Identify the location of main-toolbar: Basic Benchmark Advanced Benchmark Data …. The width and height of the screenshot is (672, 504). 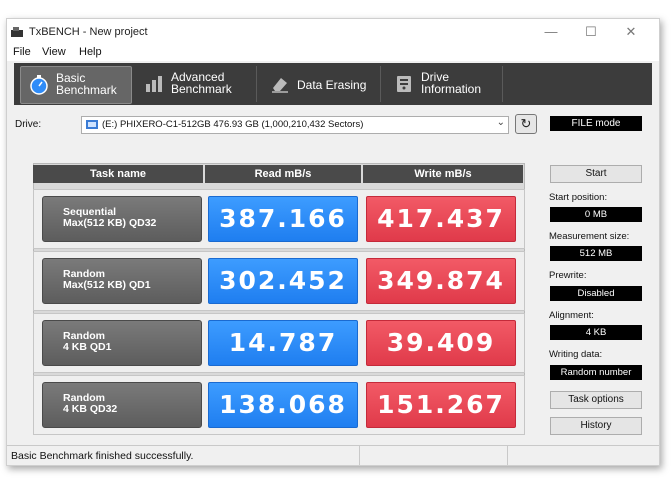
(333, 84).